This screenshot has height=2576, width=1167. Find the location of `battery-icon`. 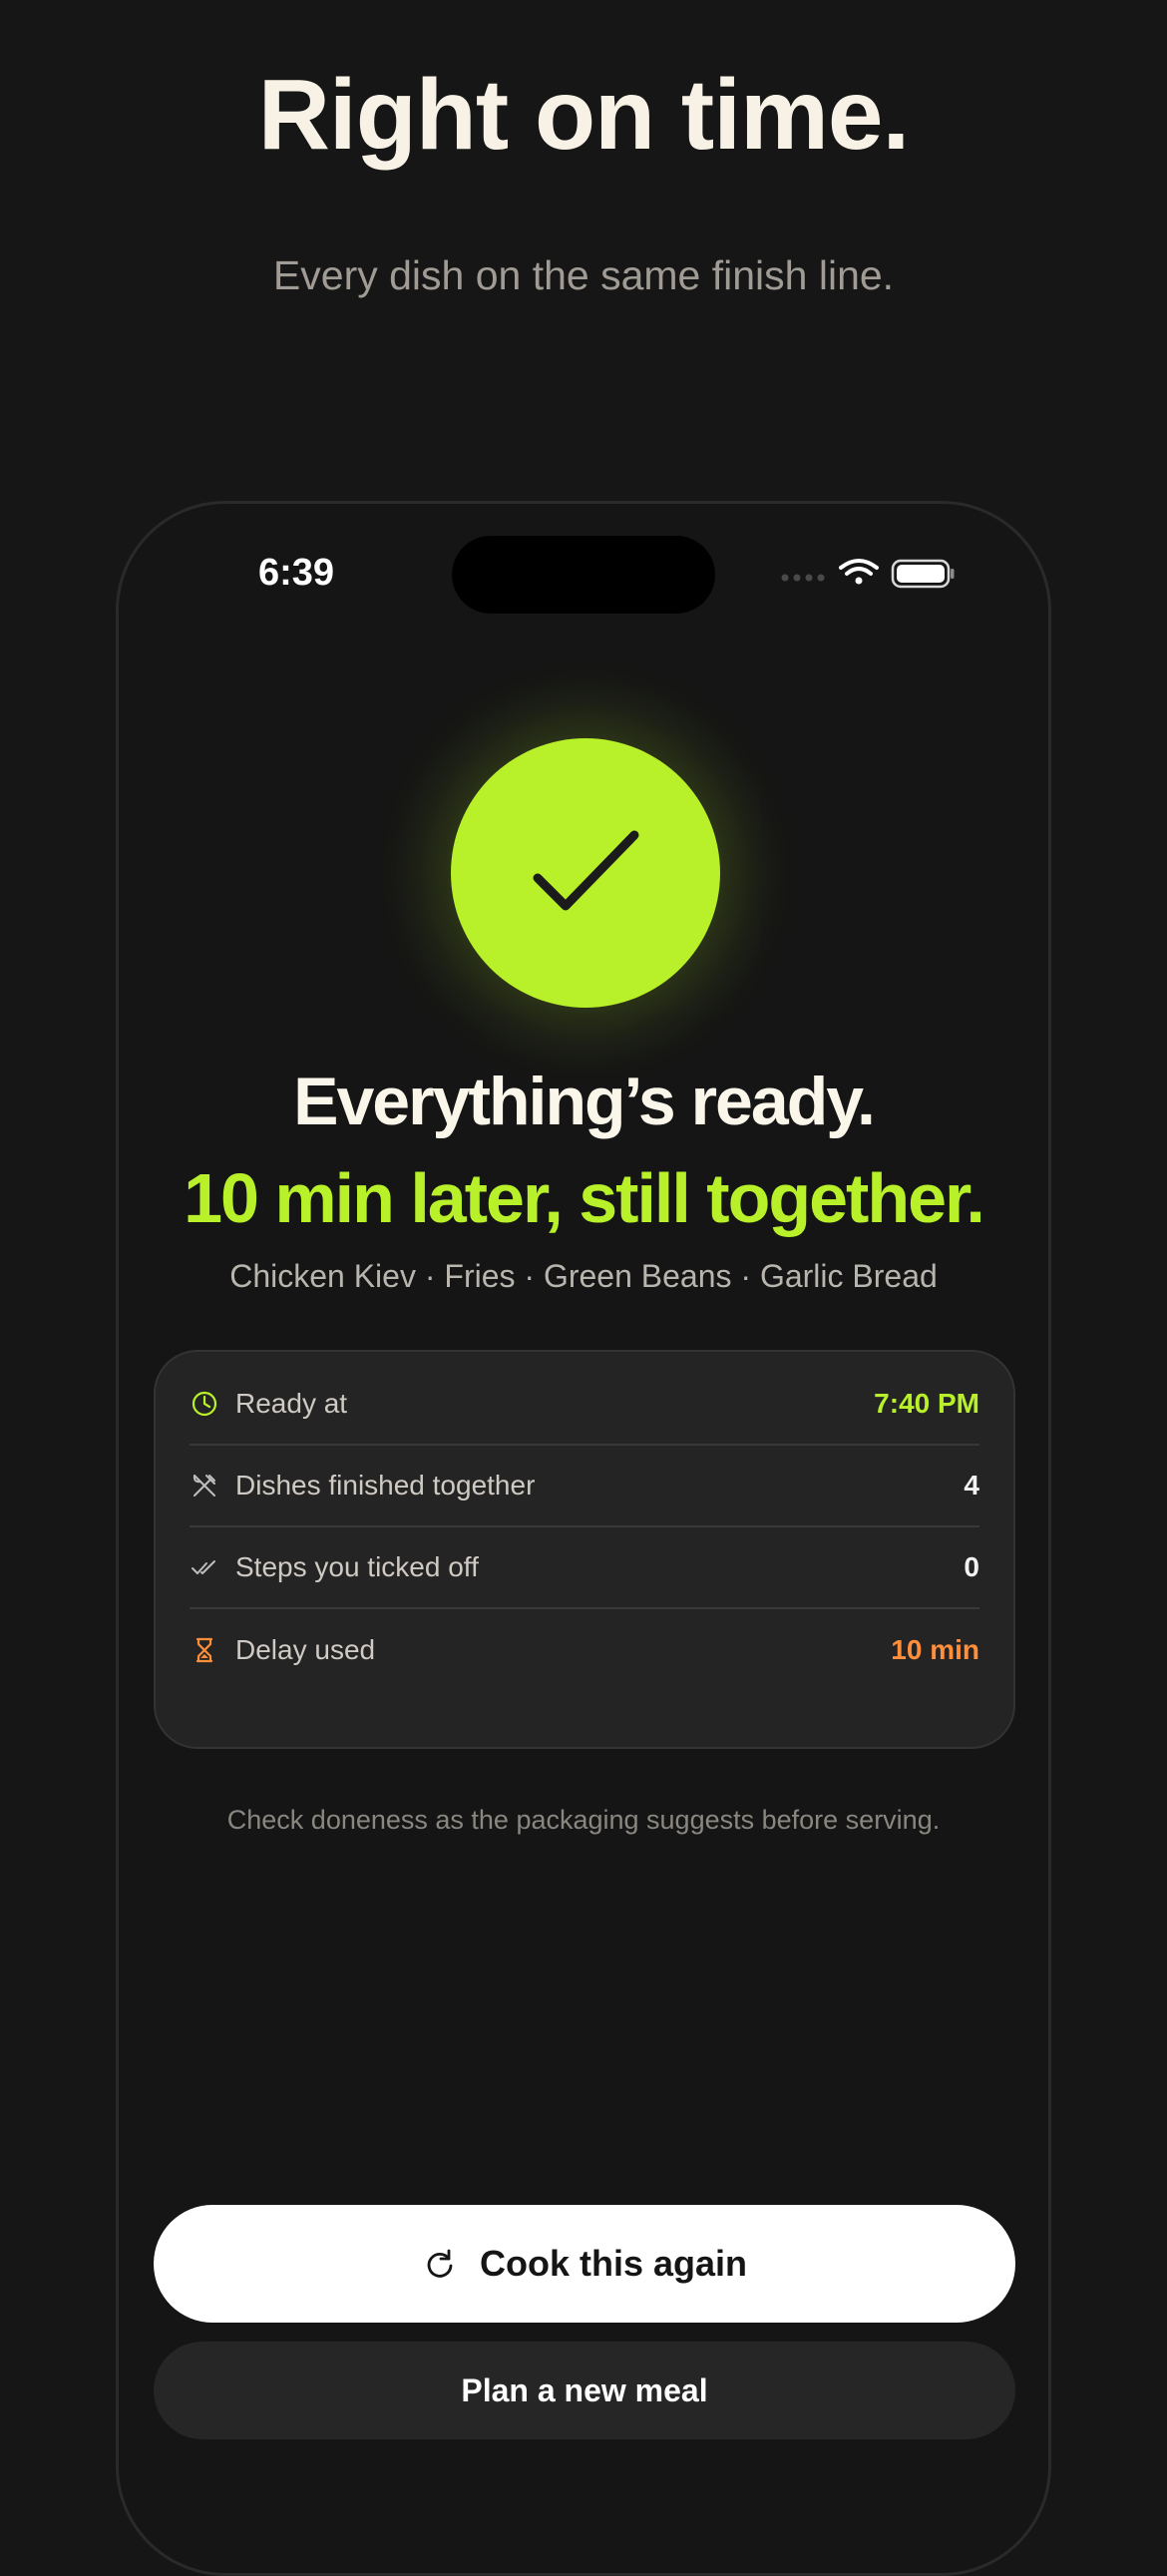

battery-icon is located at coordinates (923, 574).